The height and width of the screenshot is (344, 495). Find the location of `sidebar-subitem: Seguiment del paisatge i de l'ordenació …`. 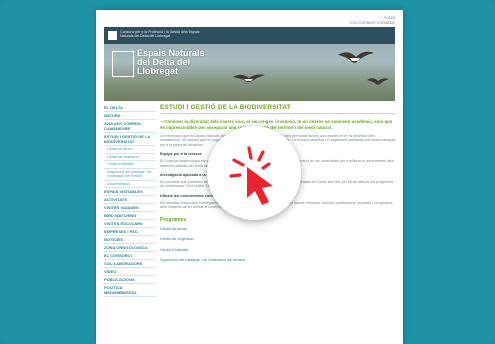

sidebar-subitem: Seguiment del paisatge i de l'ordenació … is located at coordinates (130, 175).